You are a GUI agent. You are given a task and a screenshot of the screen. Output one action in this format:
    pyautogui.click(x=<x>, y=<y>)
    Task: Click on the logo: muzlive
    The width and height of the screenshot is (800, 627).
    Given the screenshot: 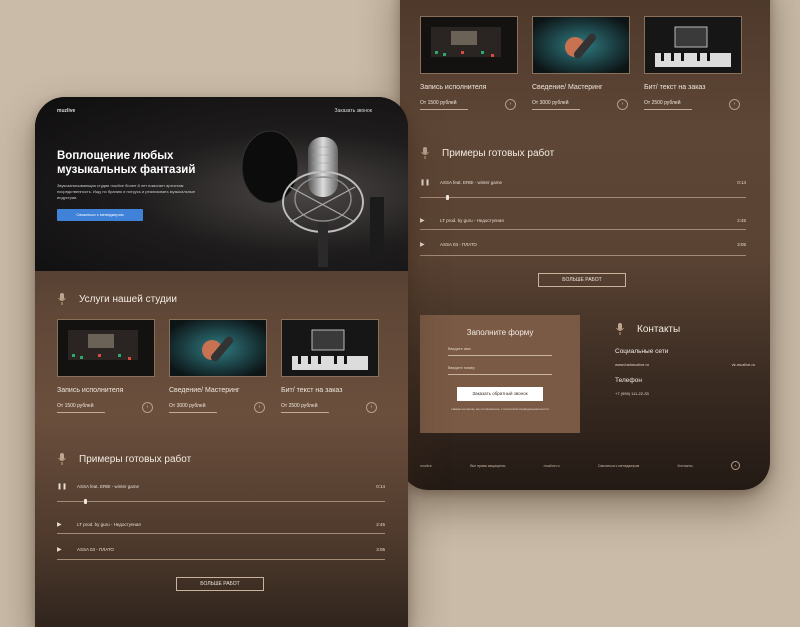 What is the action you would take?
    pyautogui.click(x=66, y=111)
    